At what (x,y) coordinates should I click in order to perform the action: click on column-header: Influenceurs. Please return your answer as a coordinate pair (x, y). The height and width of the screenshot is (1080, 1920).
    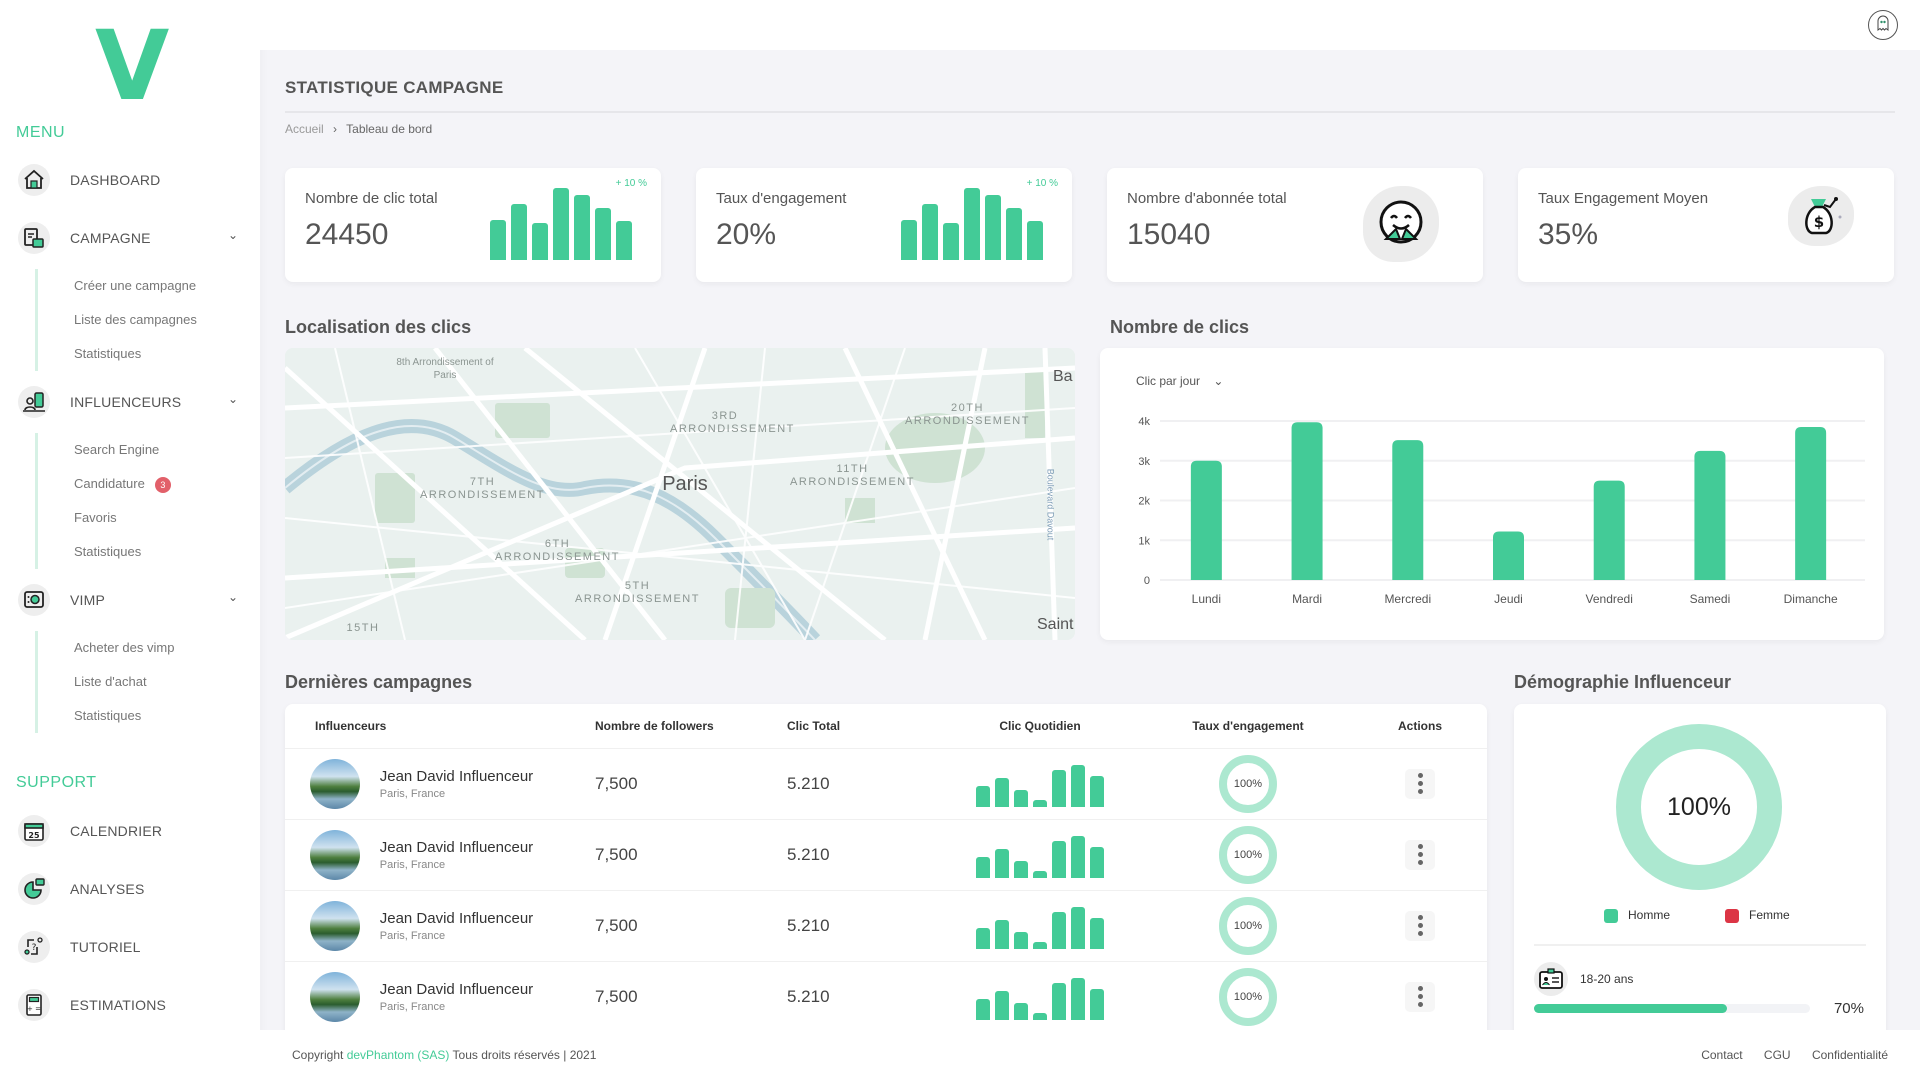
    Looking at the image, I should click on (440, 726).